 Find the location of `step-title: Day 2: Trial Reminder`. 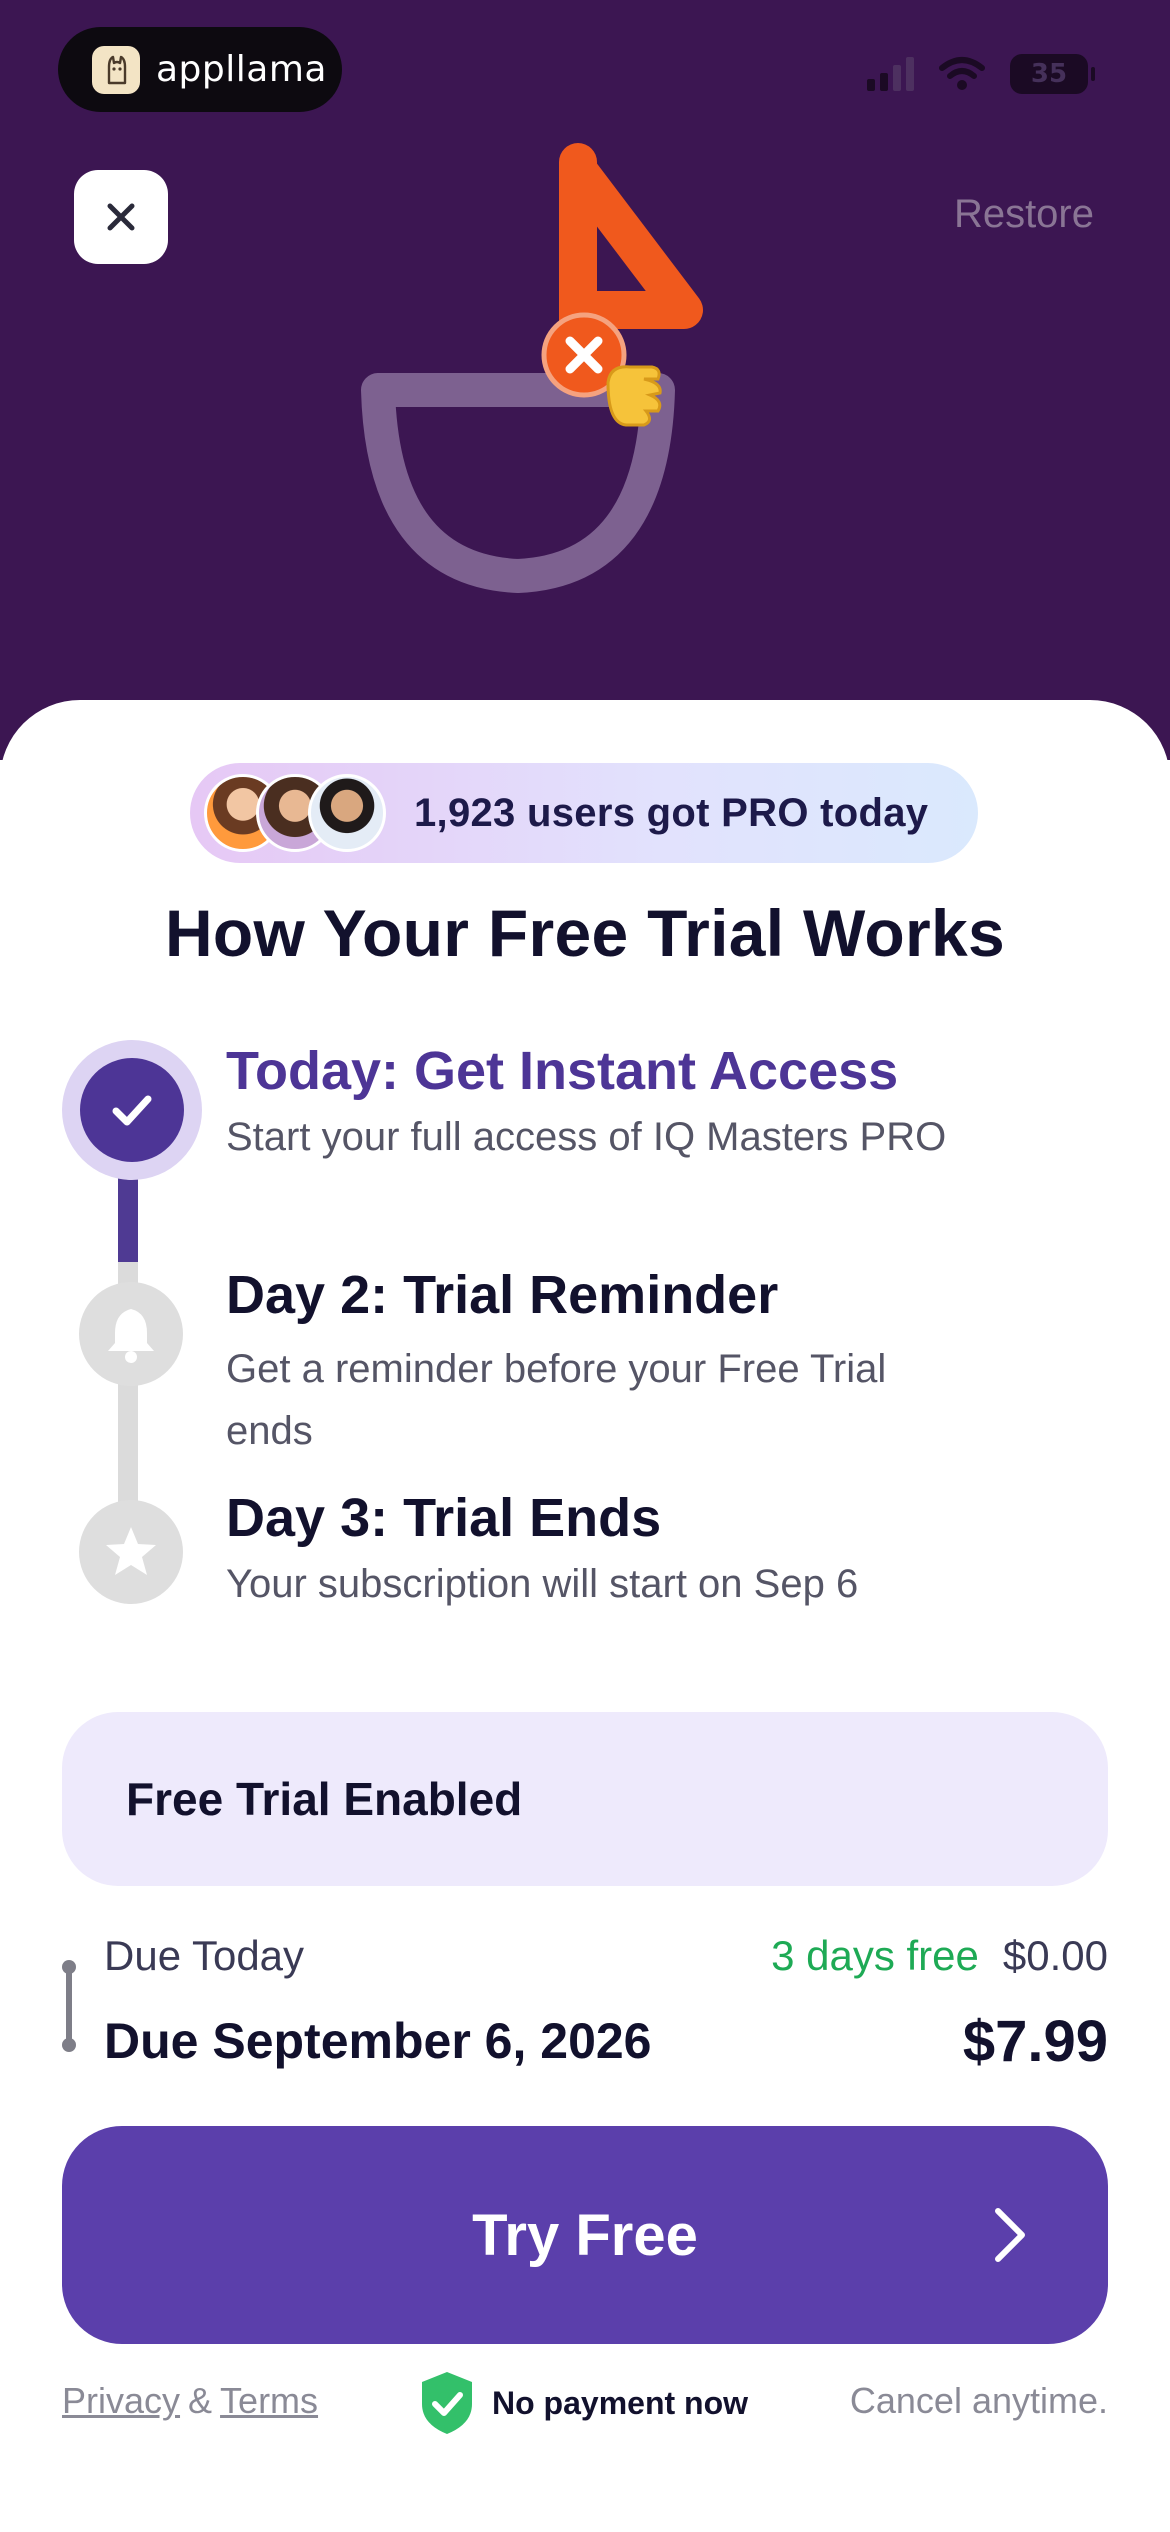

step-title: Day 2: Trial Reminder is located at coordinates (502, 1295).